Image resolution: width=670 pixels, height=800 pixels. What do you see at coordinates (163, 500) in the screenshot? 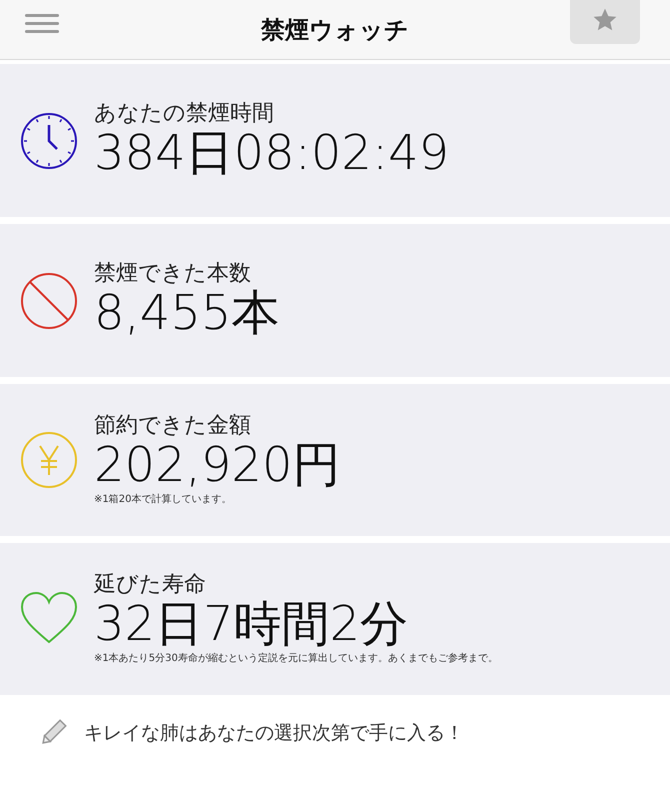
I see `footnote: ※1箱20本で計算しています。` at bounding box center [163, 500].